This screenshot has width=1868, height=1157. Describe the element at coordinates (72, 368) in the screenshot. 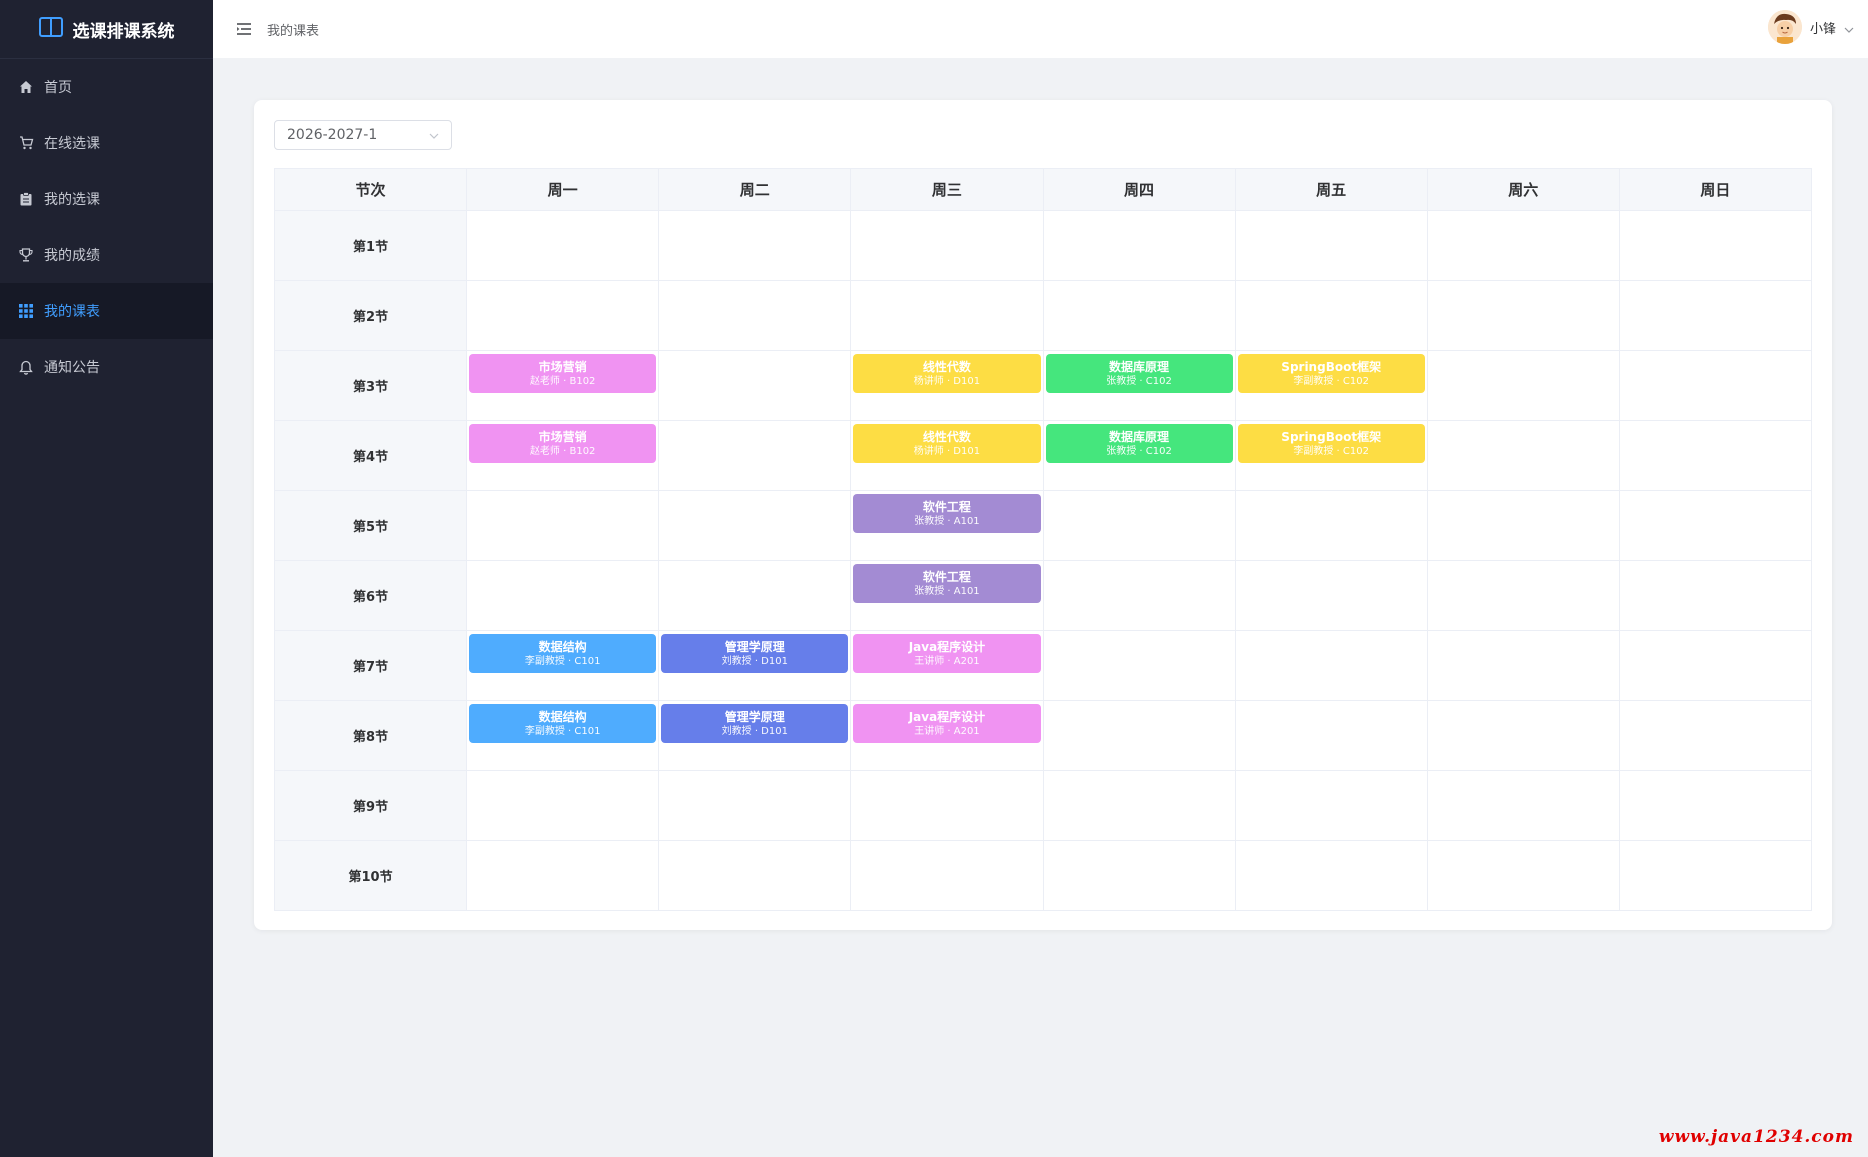

I see `sidebar-item-label: 通知公告` at that location.